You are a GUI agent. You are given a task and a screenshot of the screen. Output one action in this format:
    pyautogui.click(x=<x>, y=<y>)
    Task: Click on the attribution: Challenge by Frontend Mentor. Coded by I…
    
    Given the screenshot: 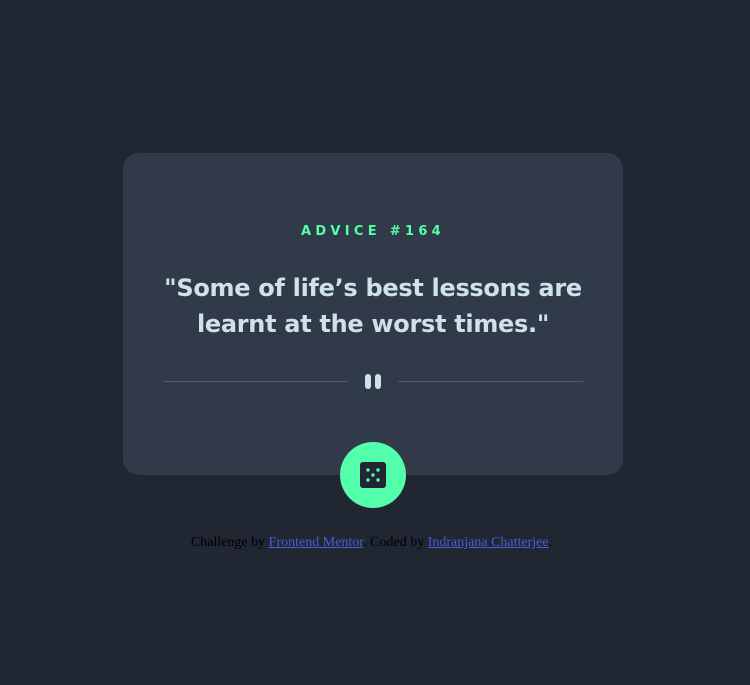 What is the action you would take?
    pyautogui.click(x=371, y=543)
    